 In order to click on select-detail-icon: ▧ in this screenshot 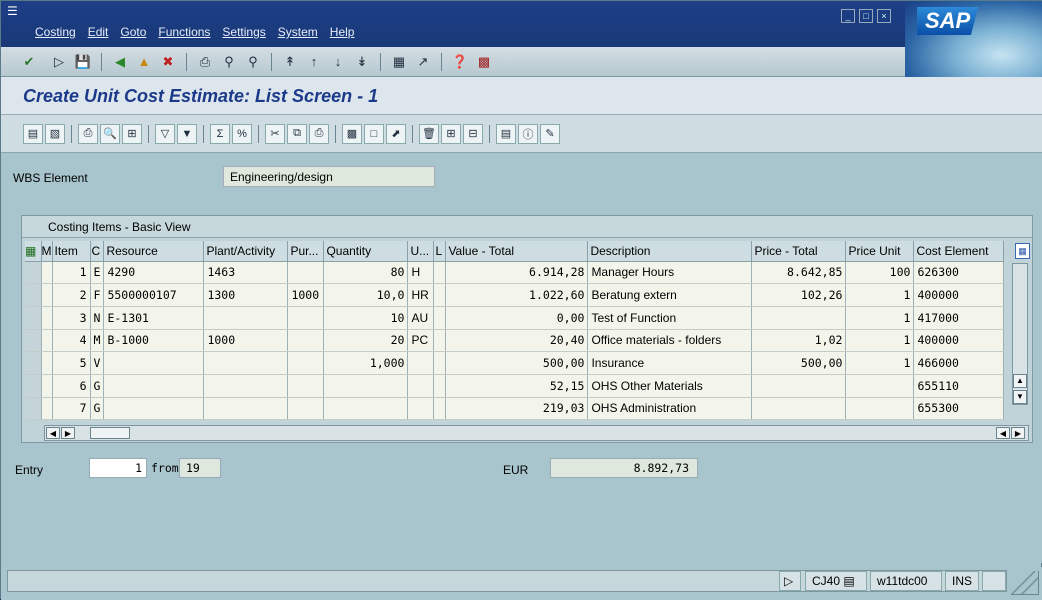, I will do `click(55, 133)`.